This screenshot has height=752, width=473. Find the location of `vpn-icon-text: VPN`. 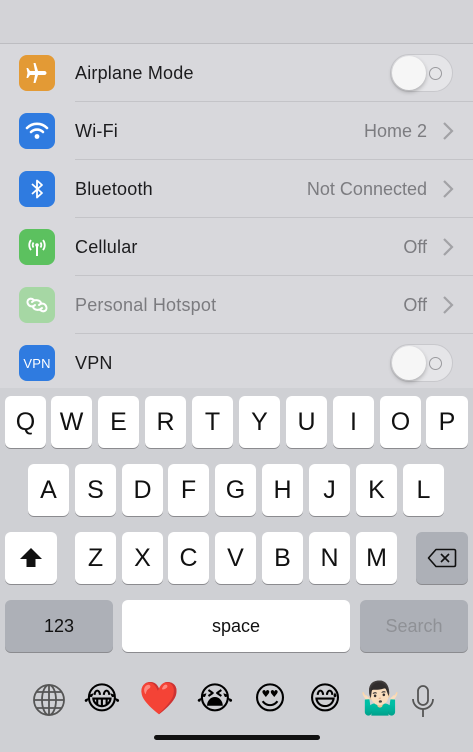

vpn-icon-text: VPN is located at coordinates (37, 363).